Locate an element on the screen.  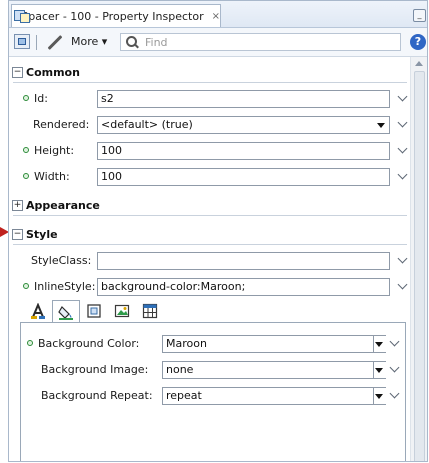
rendered-select: <default> (true) is located at coordinates (243, 125).